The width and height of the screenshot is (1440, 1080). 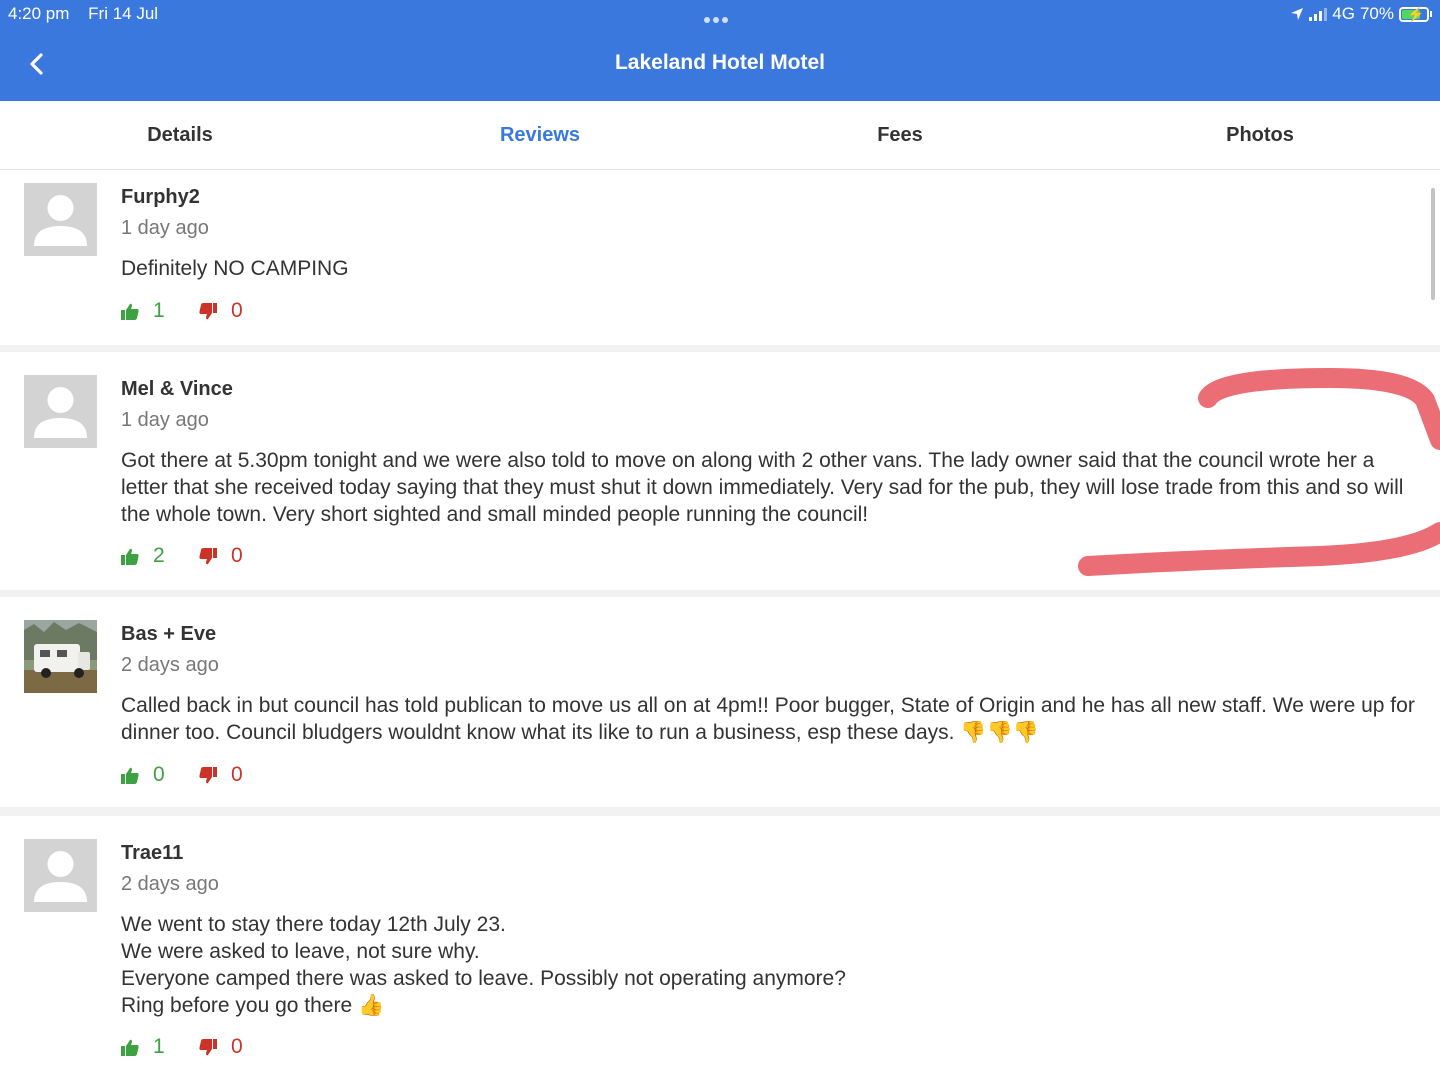 I want to click on review-text: Definitely NO CAMPING, so click(x=235, y=268).